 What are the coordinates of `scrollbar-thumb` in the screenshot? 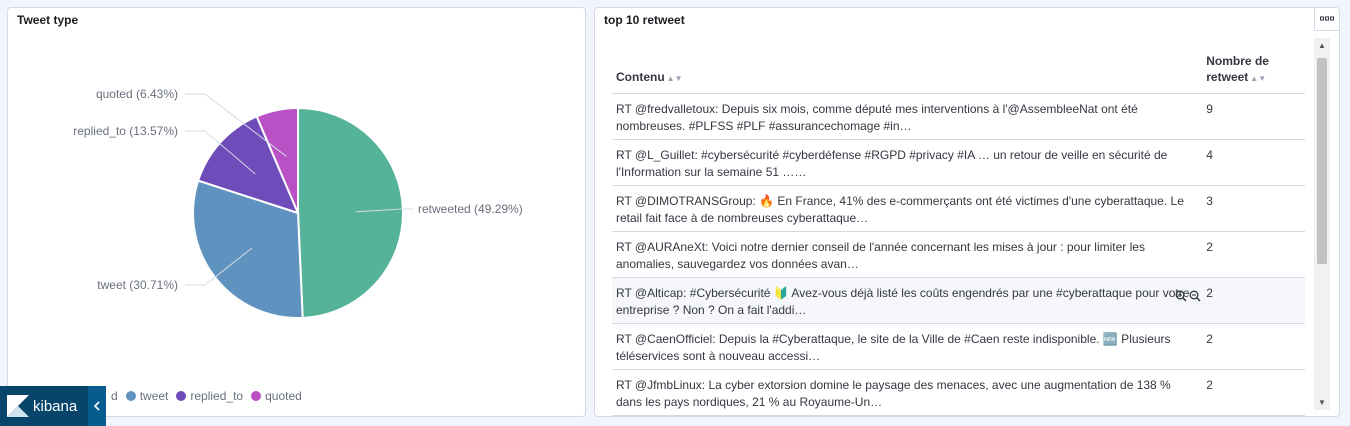 It's located at (1322, 161).